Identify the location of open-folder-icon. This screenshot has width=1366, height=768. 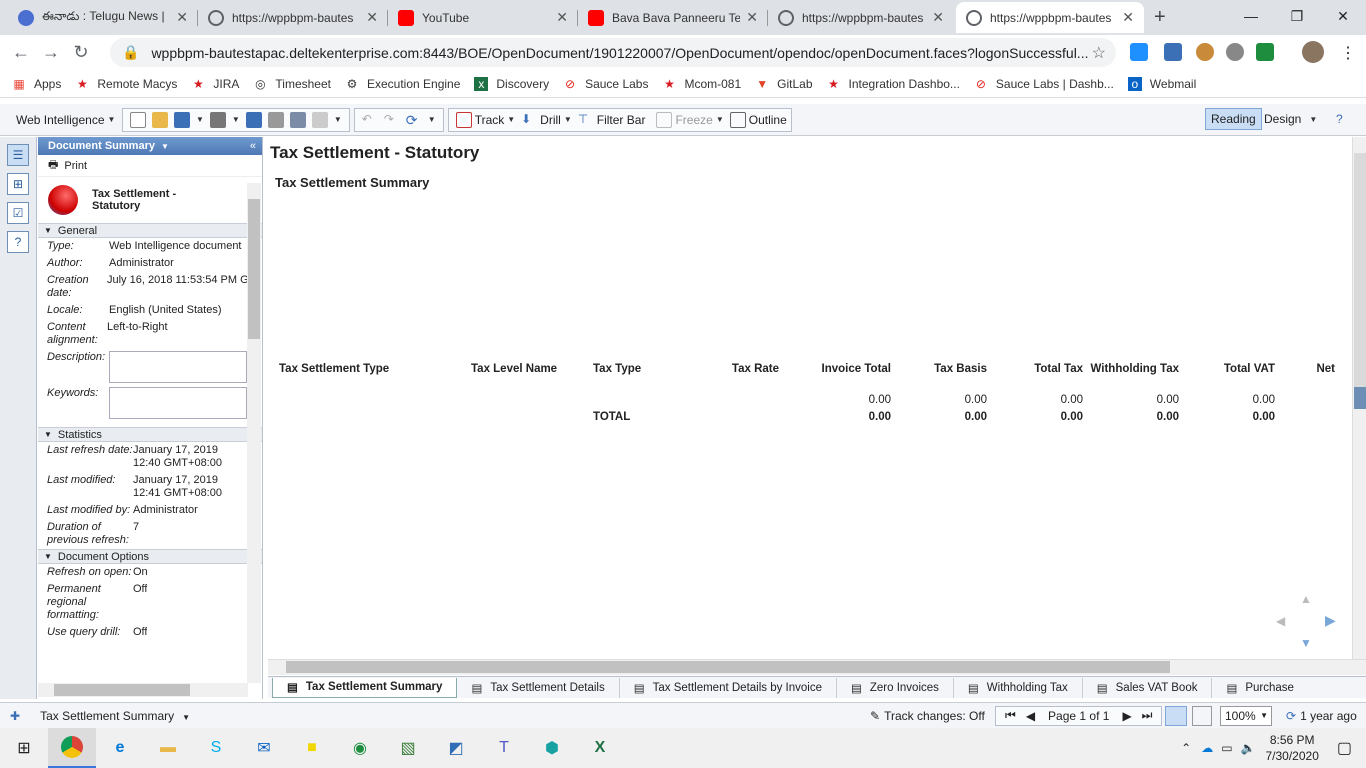
(160, 119).